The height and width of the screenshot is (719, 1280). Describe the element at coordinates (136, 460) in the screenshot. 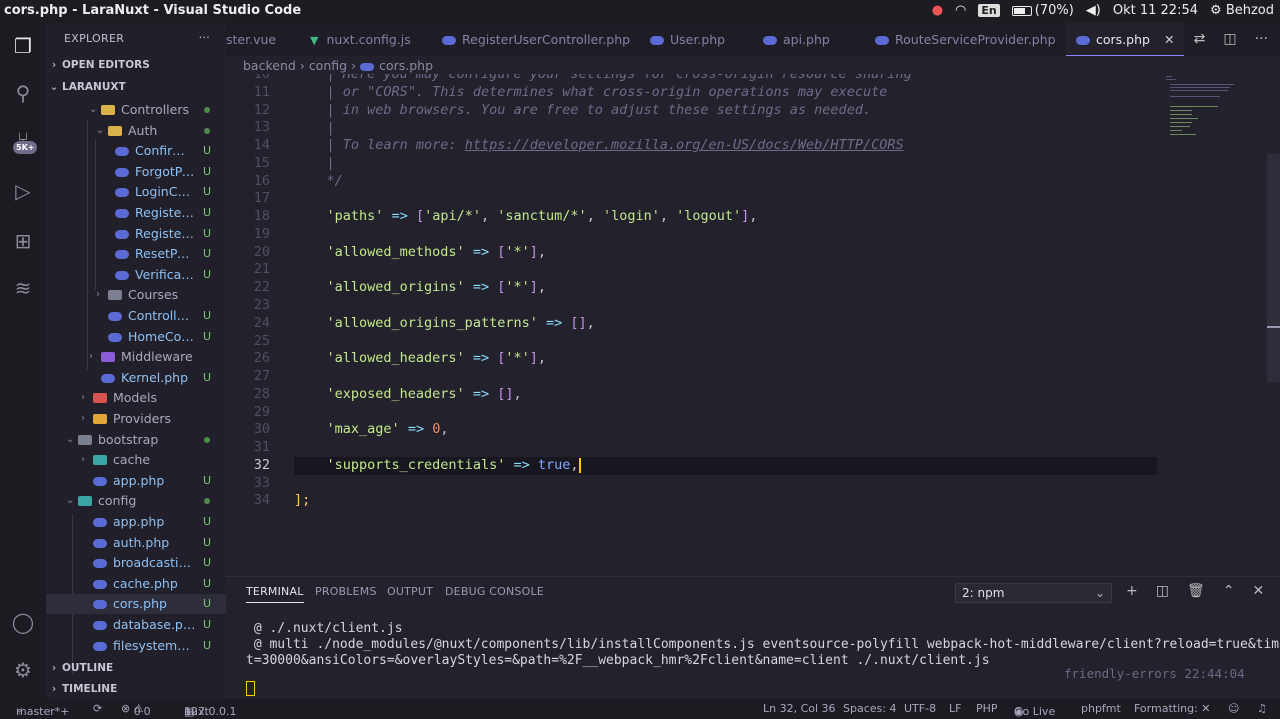

I see `tree-cache: › cache` at that location.